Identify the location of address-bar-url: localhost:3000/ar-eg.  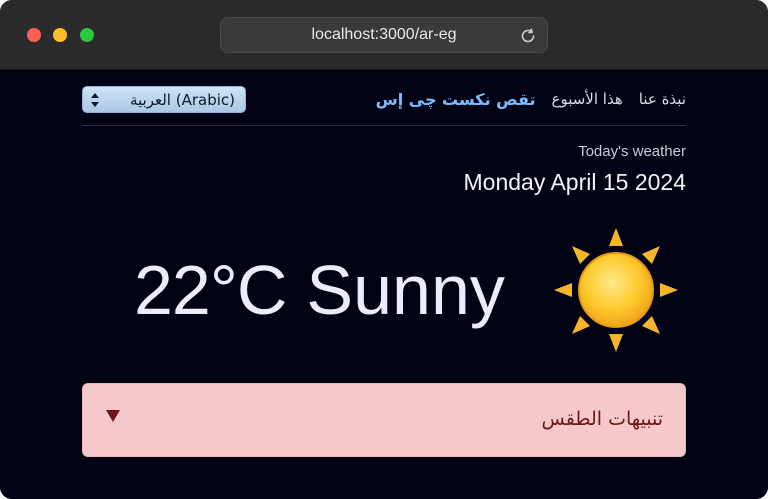
(384, 34).